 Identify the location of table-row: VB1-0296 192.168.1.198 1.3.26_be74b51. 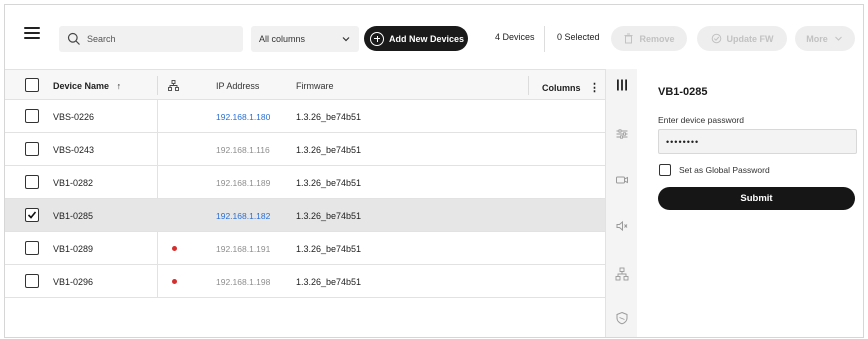
(305, 281).